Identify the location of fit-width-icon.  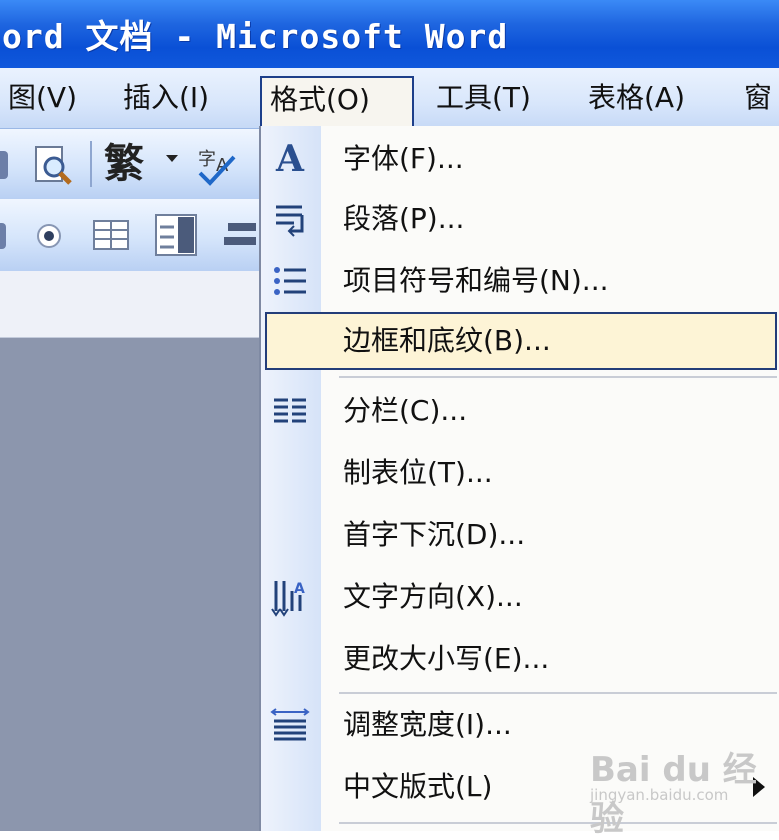
(290, 725).